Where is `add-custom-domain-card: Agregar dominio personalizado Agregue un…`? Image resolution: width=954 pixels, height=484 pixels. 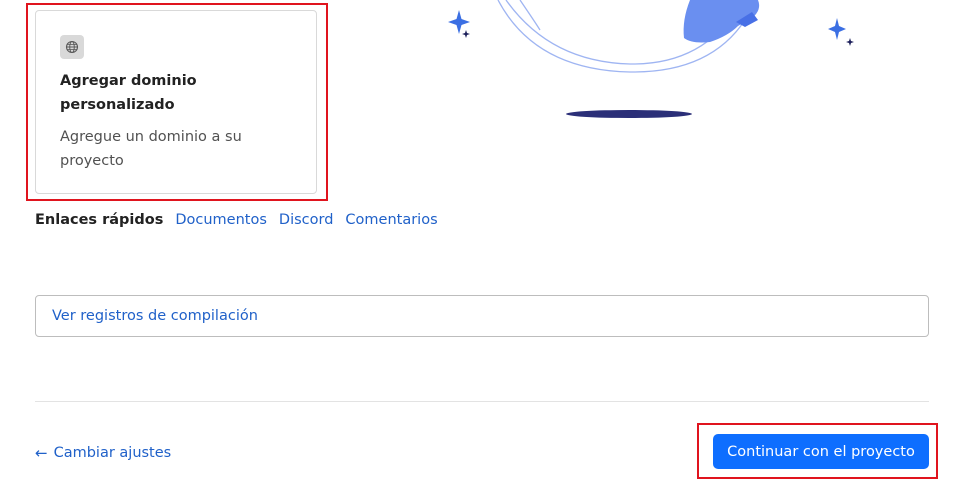
add-custom-domain-card: Agregar dominio personalizado Agregue un… is located at coordinates (176, 102).